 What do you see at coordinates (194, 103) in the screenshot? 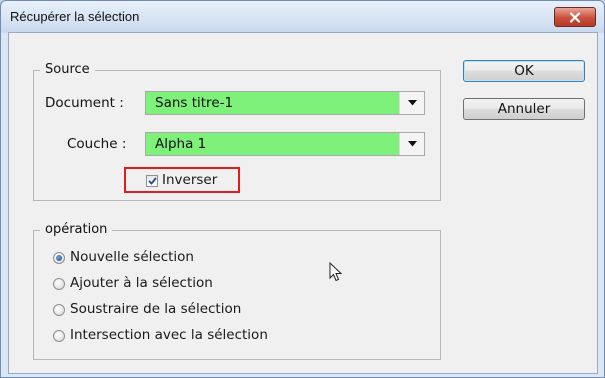
I see `document-value: Sans titre-1` at bounding box center [194, 103].